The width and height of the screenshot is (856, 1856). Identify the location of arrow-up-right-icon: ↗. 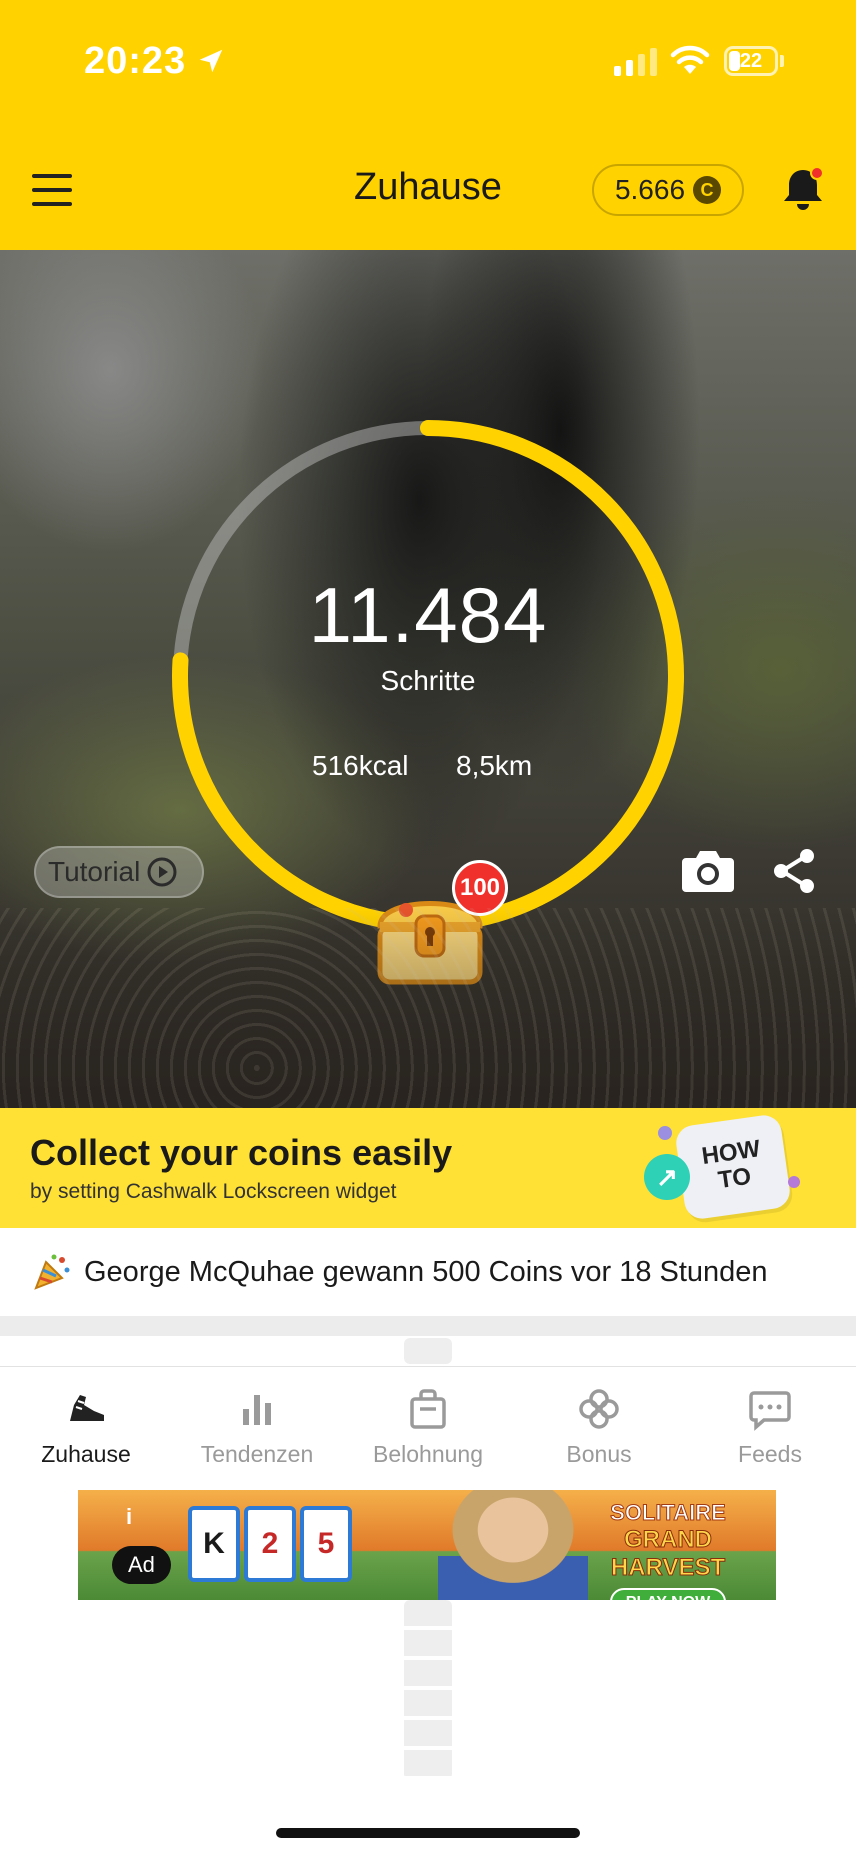
(667, 1177).